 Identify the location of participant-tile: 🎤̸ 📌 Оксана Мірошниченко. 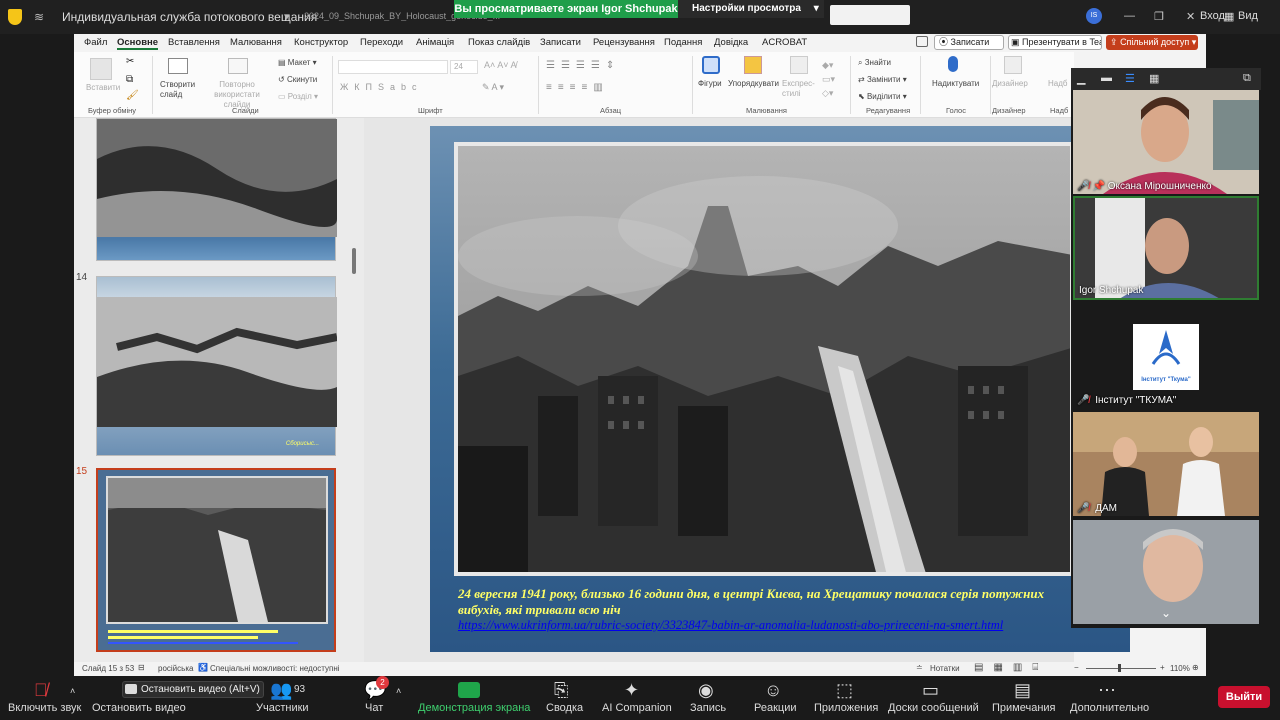
(1166, 142).